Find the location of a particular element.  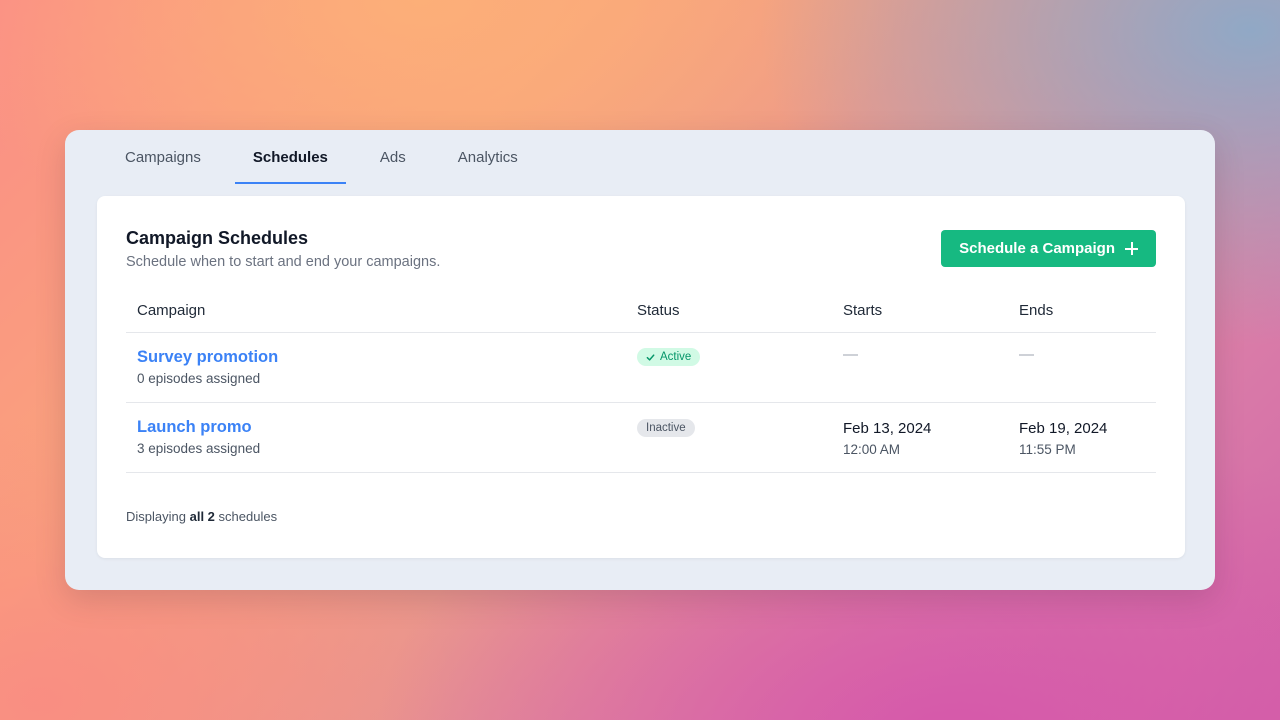

campaign-cell: Survey promotion 0 episodes assigned is located at coordinates (207, 367).